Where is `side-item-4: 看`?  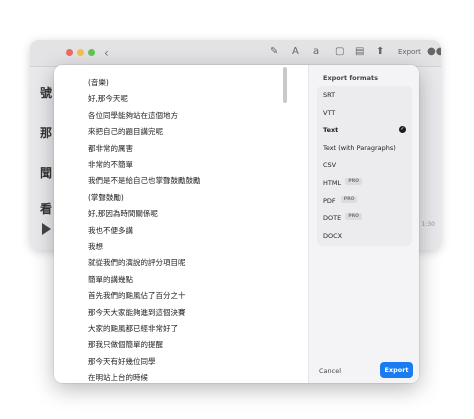
side-item-4: 看 is located at coordinates (46, 208).